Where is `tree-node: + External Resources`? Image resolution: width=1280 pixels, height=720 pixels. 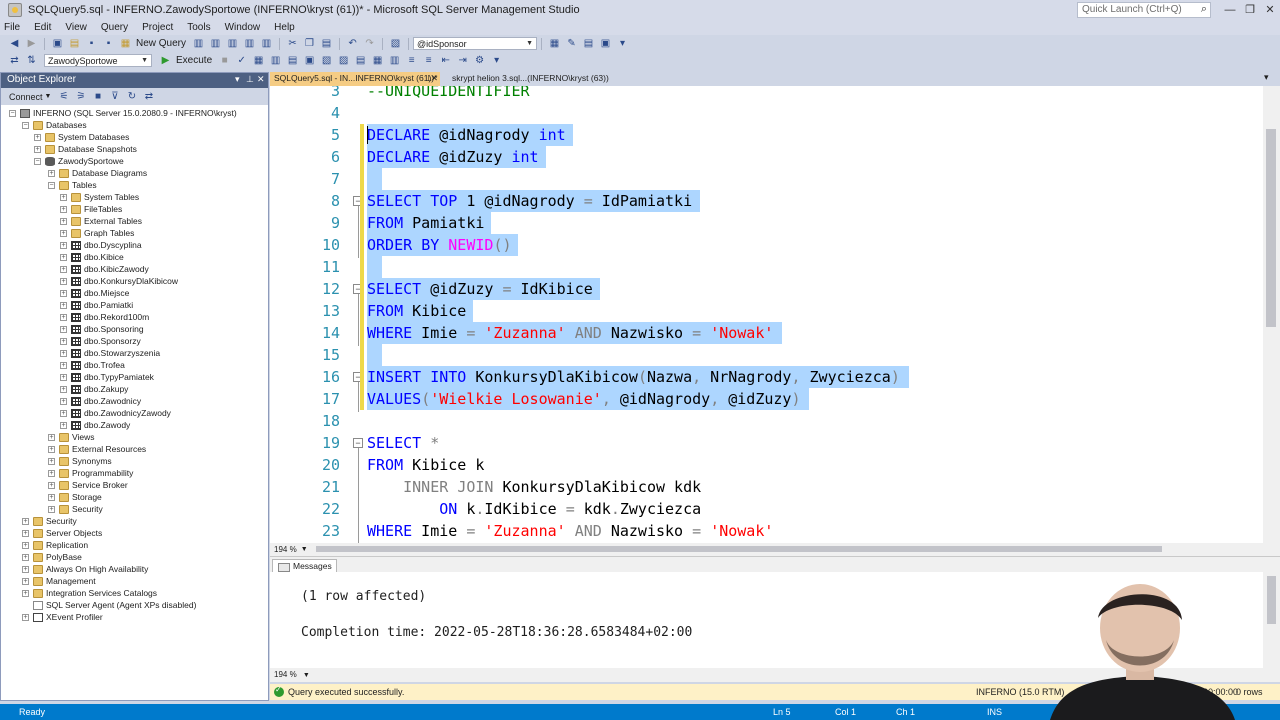 tree-node: + External Resources is located at coordinates (97, 449).